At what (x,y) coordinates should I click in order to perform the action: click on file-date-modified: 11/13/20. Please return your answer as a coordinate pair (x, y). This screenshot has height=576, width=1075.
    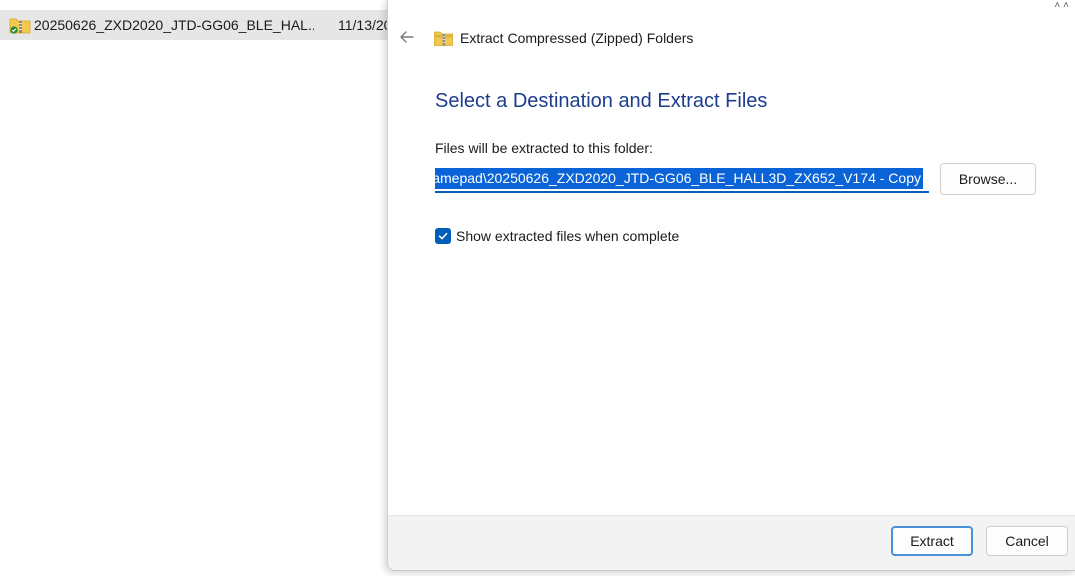
    Looking at the image, I should click on (365, 25).